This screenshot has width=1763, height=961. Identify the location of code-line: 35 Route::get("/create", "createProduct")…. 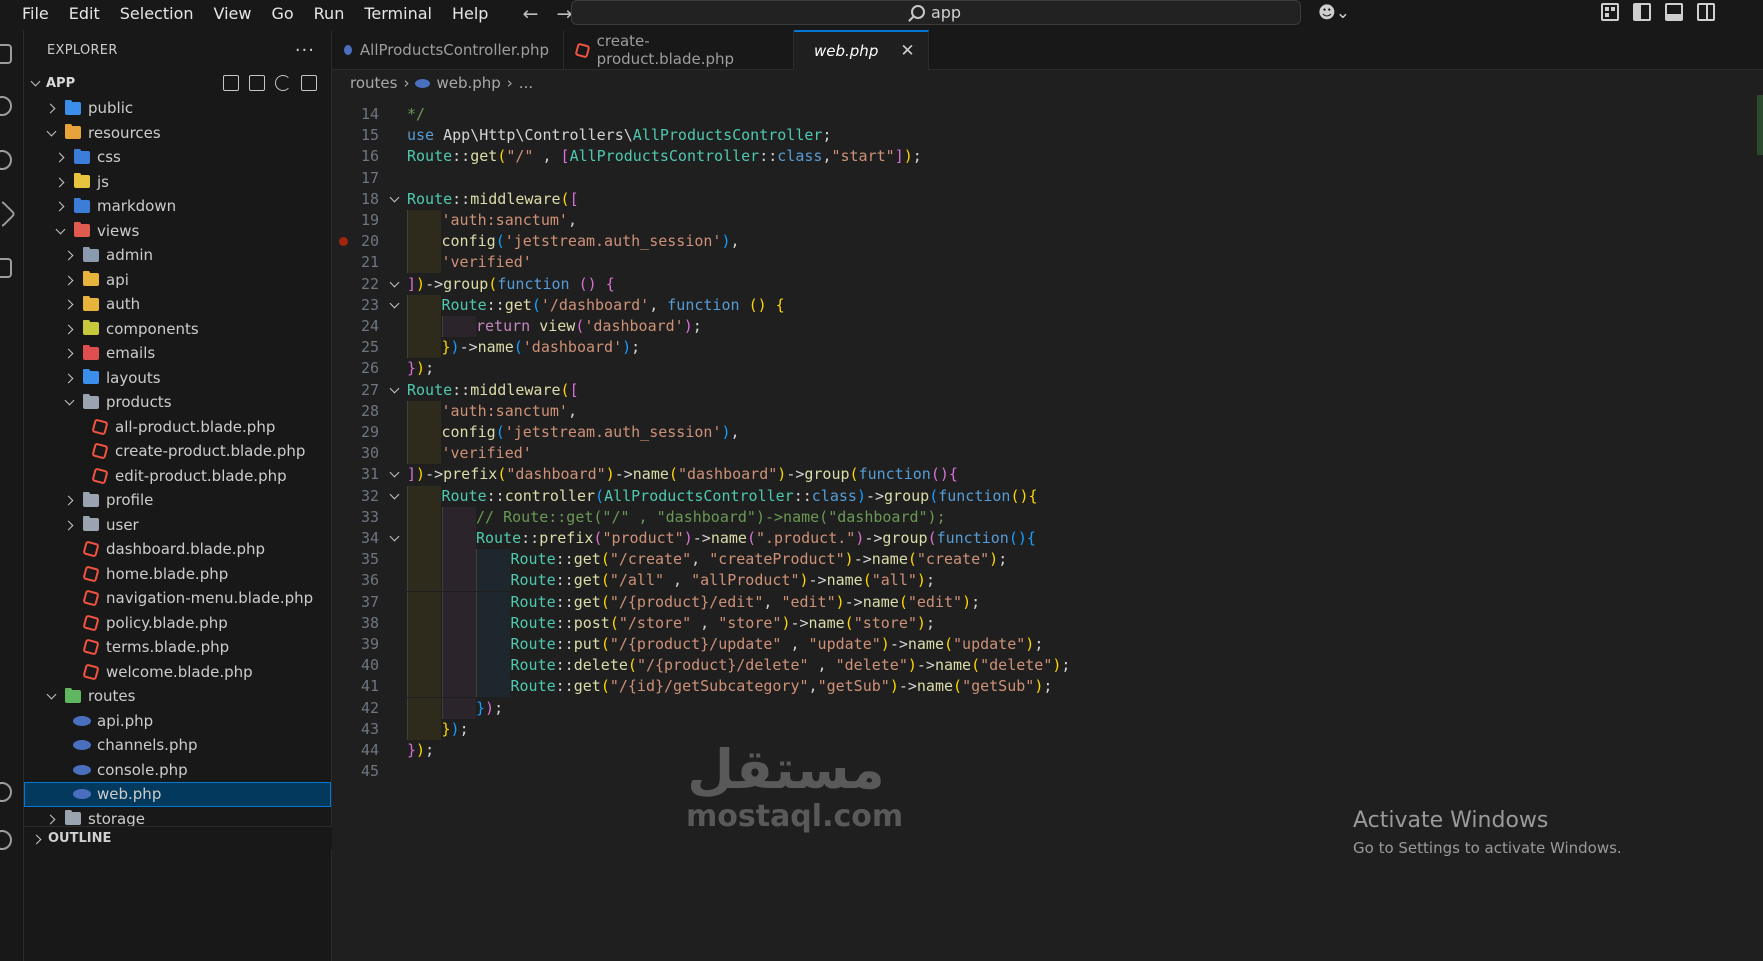
(1047, 560).